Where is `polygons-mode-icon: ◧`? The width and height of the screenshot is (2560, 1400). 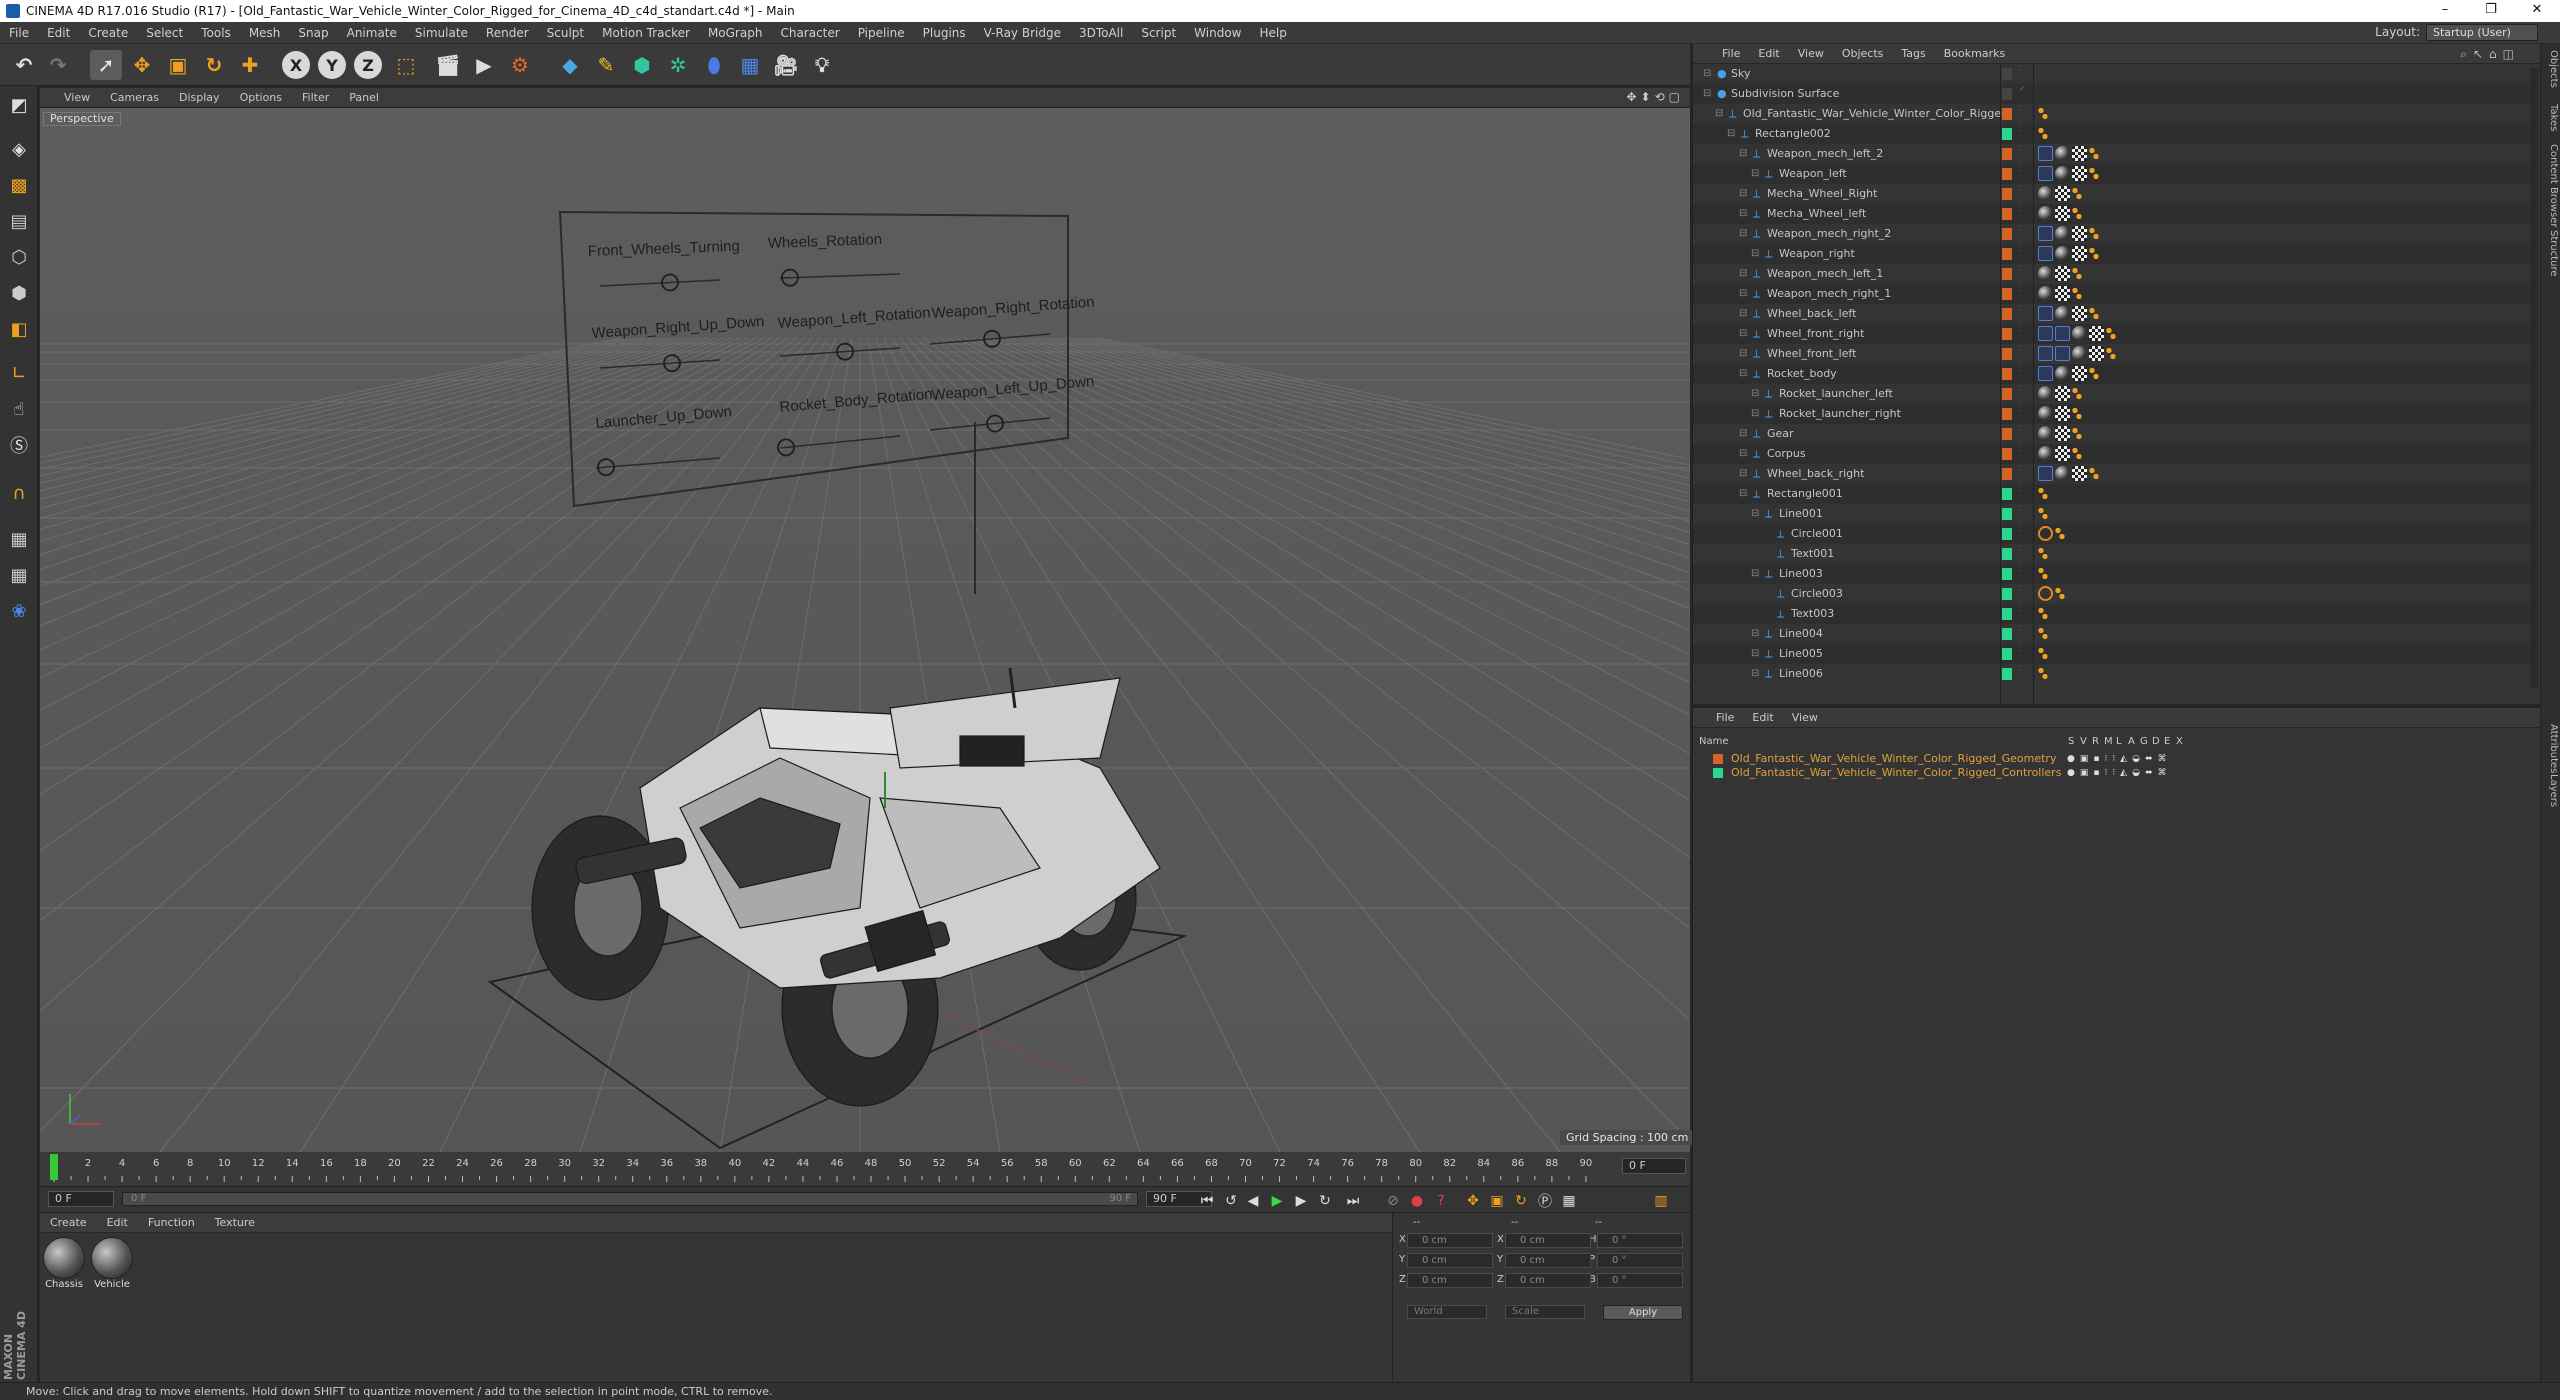
polygons-mode-icon: ◧ is located at coordinates (19, 329).